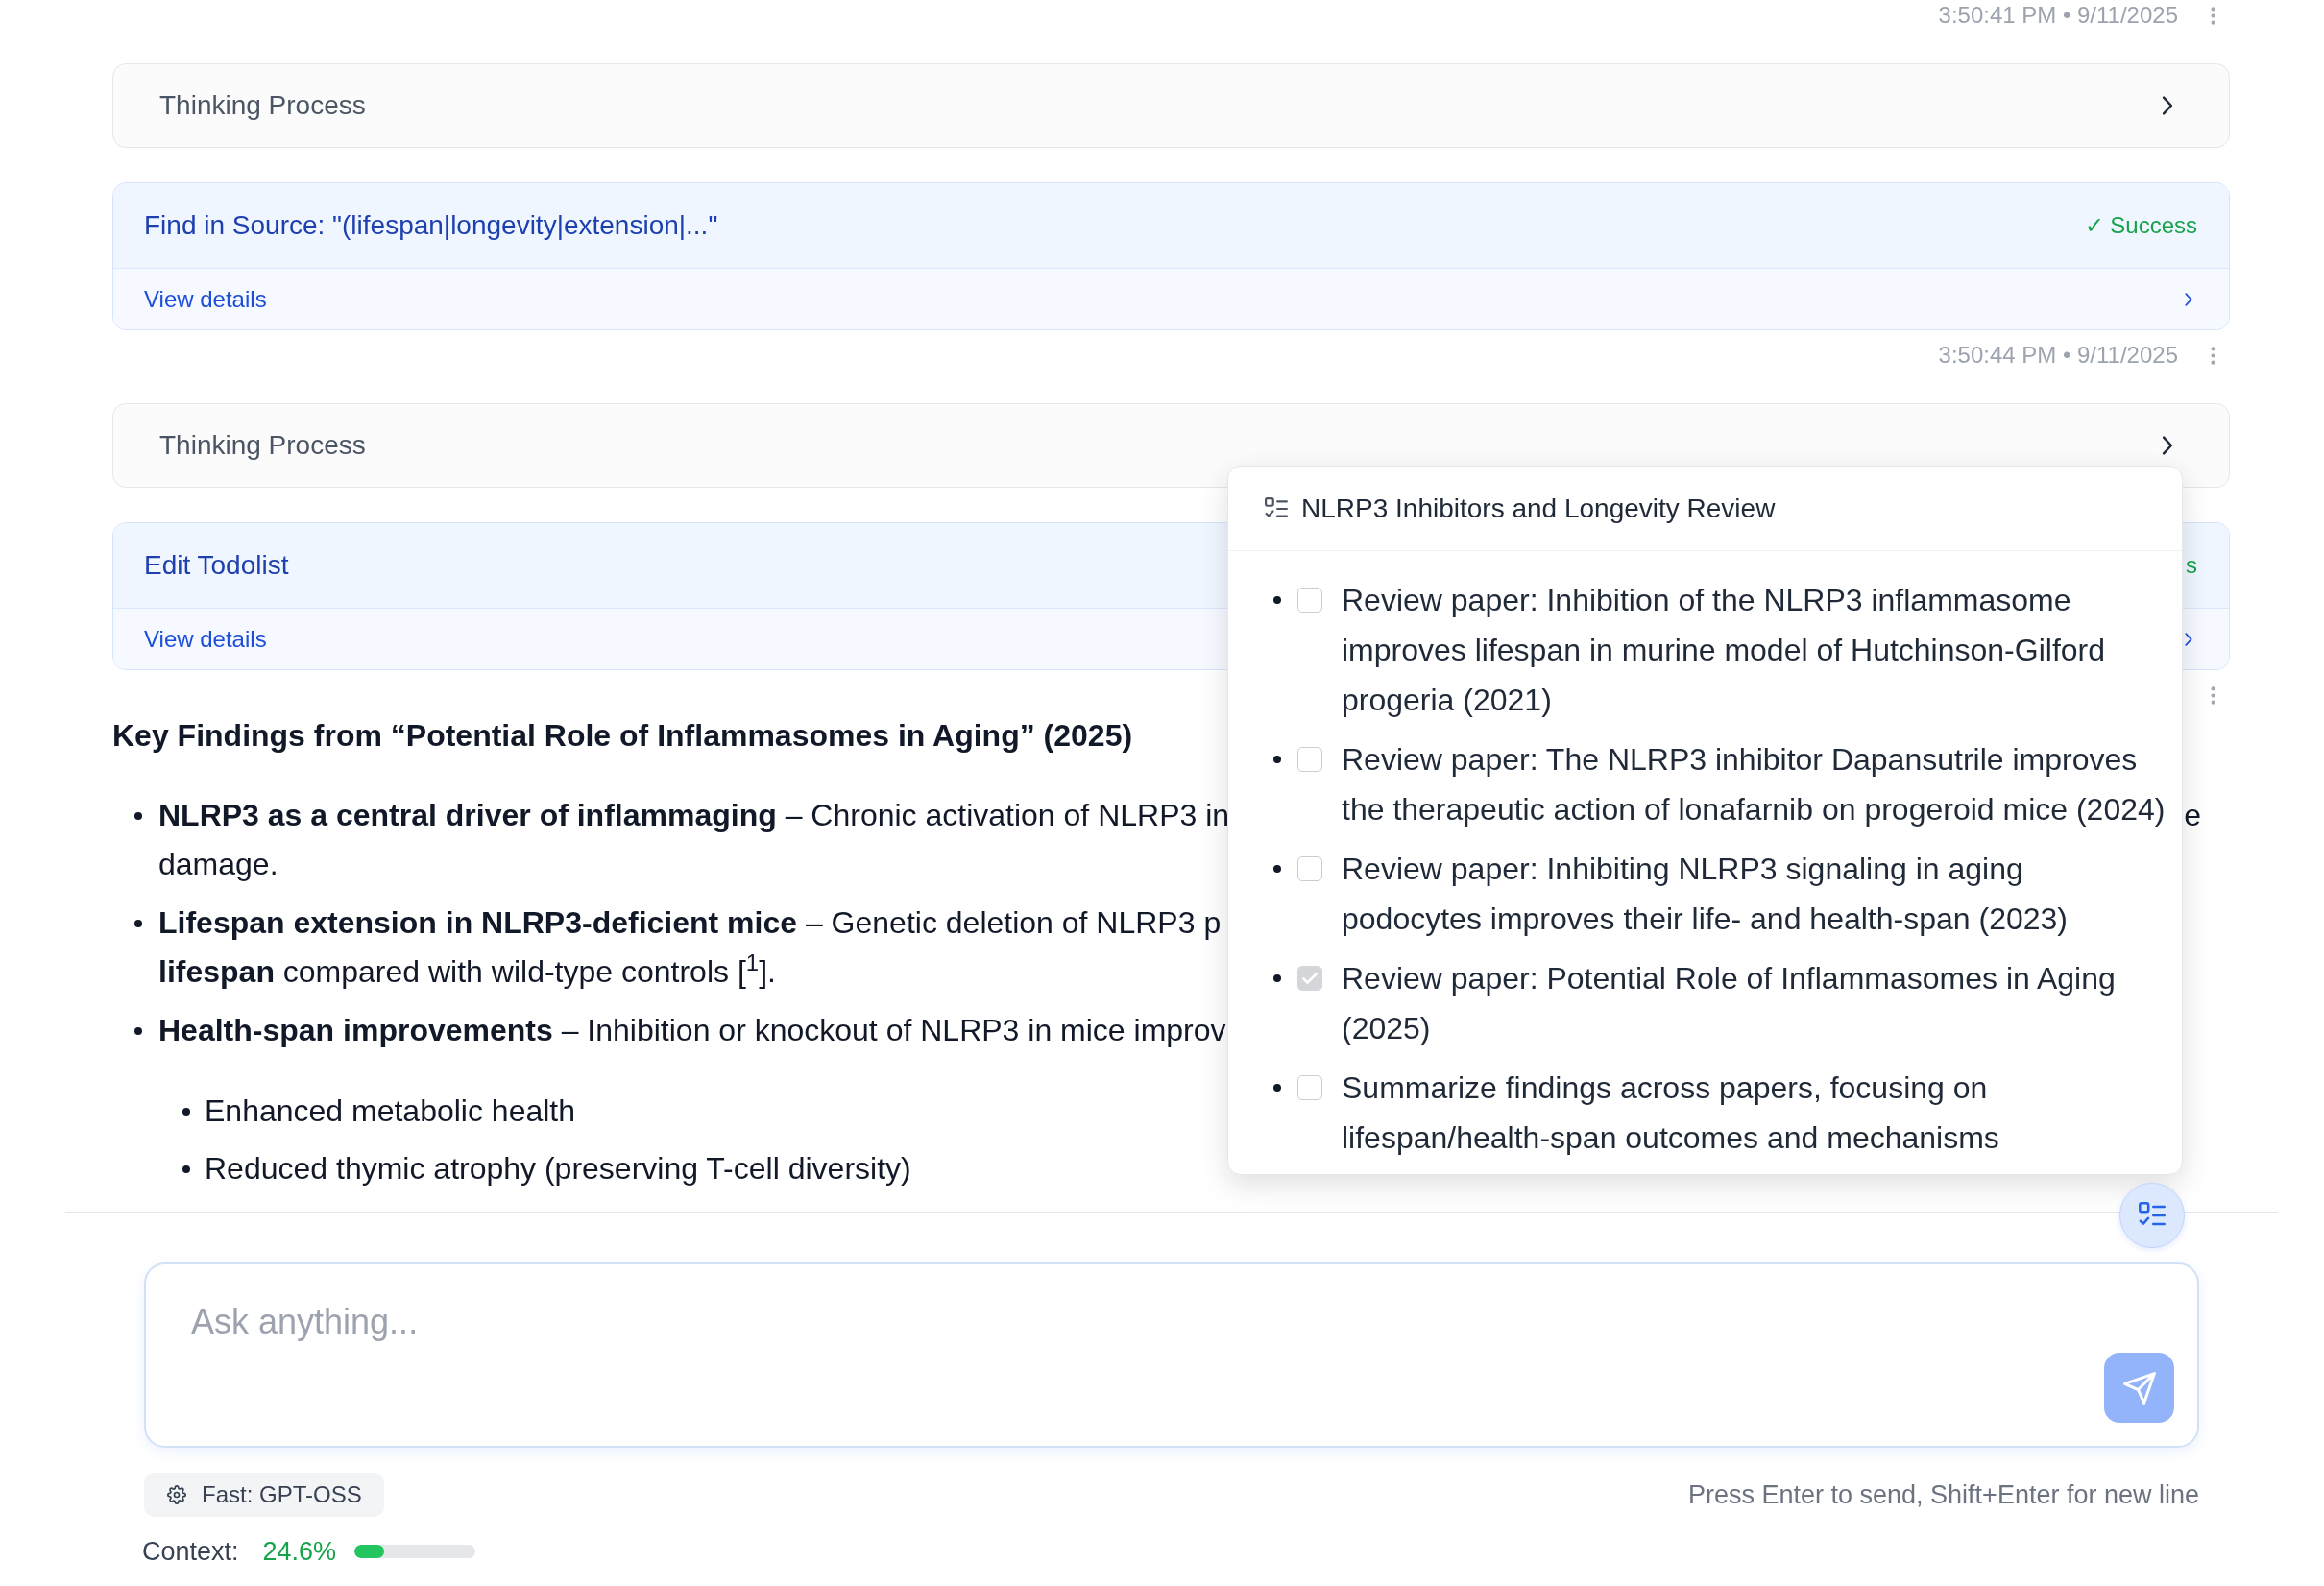 The height and width of the screenshot is (1586, 2324). Describe the element at coordinates (694, 816) in the screenshot. I see `finding-text: NLRP3 as a central driver of inflammaging – Chronic activation of NLRP3 in` at that location.